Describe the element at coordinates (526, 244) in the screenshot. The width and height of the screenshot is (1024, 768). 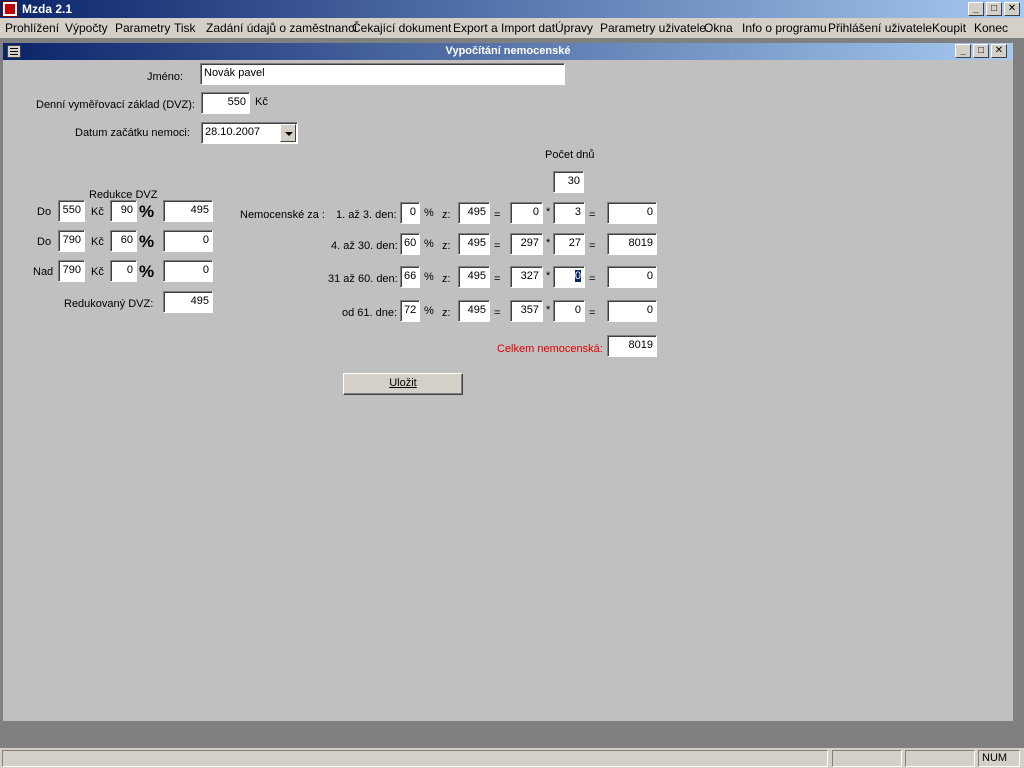
I see `period-rate: 297` at that location.